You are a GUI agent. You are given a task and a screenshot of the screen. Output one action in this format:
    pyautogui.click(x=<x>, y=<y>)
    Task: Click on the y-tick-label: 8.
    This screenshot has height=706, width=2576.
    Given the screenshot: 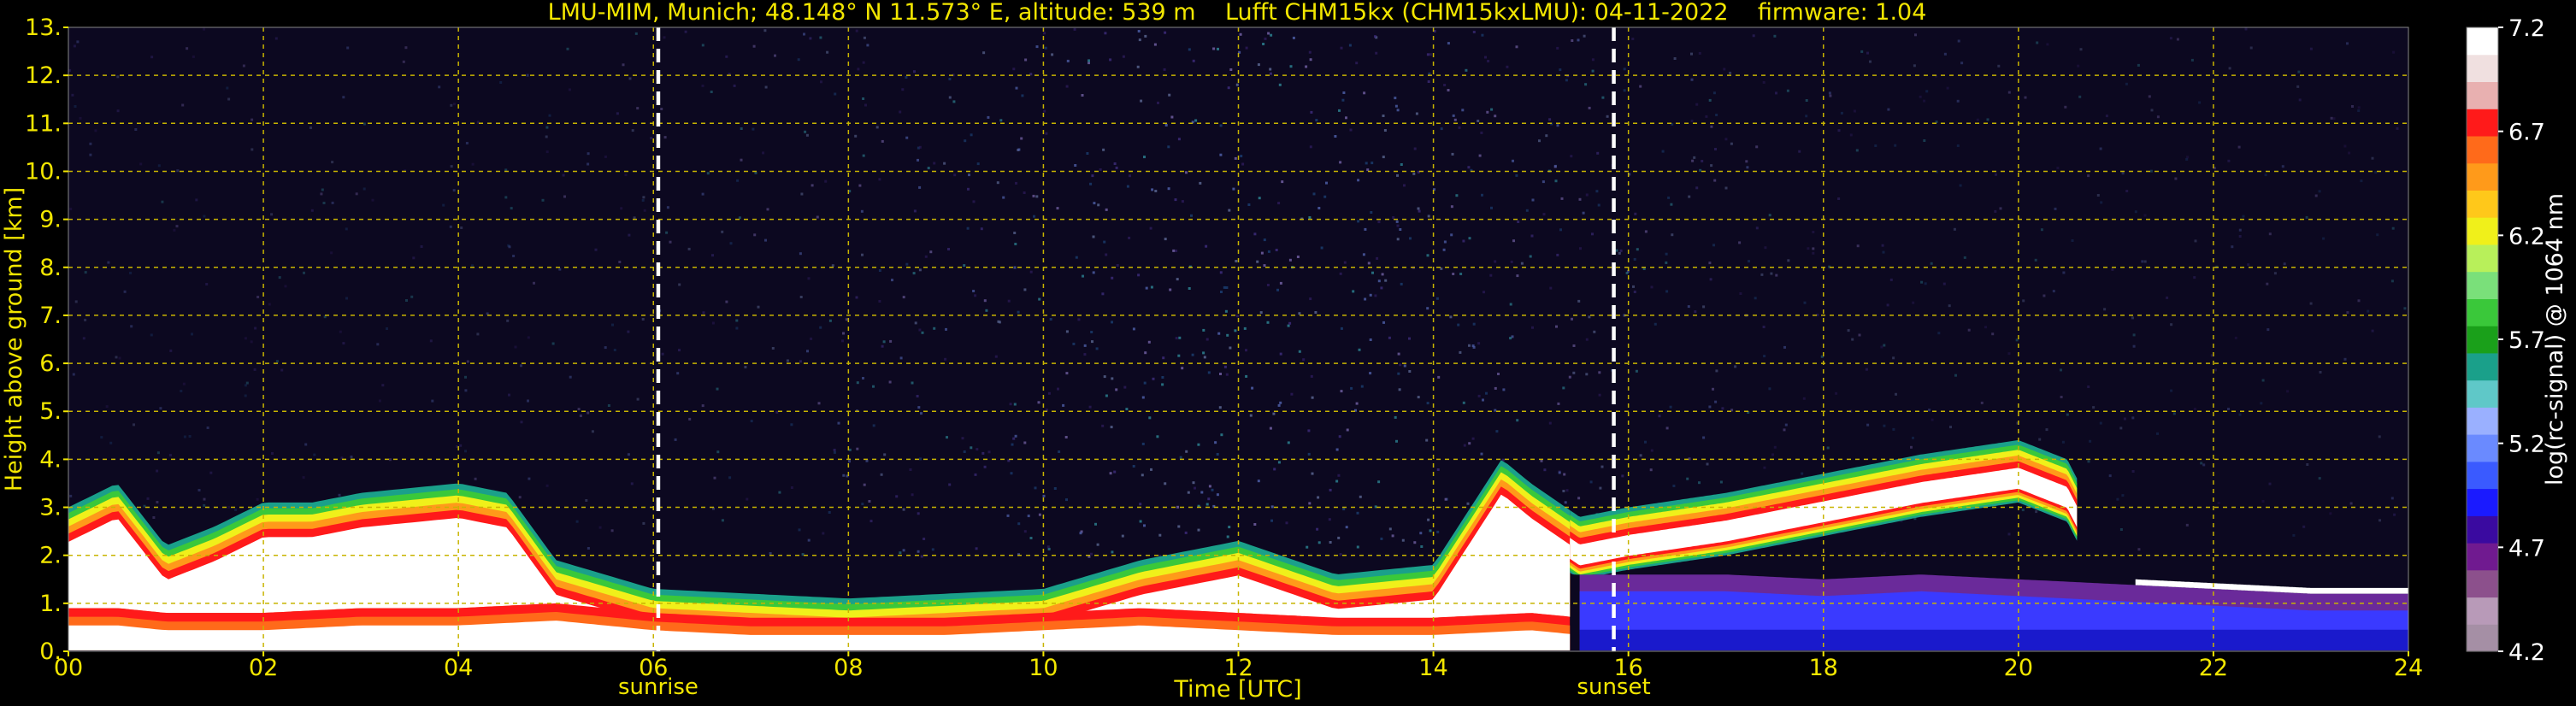 What is the action you would take?
    pyautogui.click(x=51, y=268)
    